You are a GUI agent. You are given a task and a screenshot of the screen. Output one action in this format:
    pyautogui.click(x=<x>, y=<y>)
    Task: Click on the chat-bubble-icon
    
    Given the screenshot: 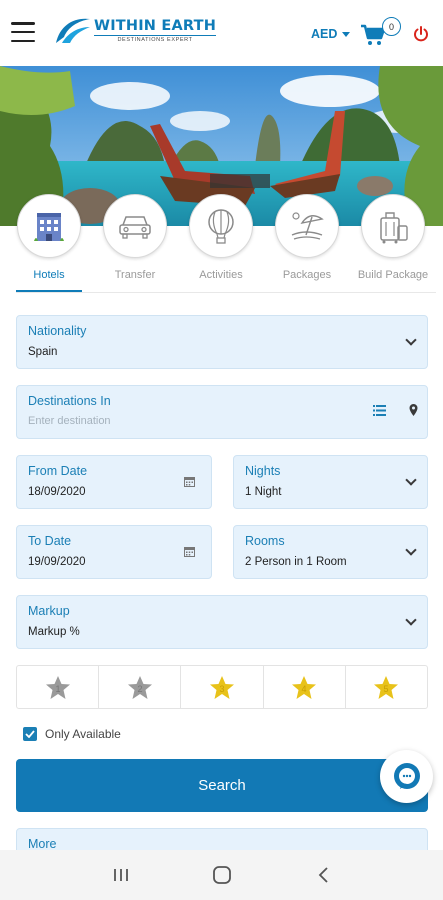 What is the action you would take?
    pyautogui.click(x=406, y=775)
    